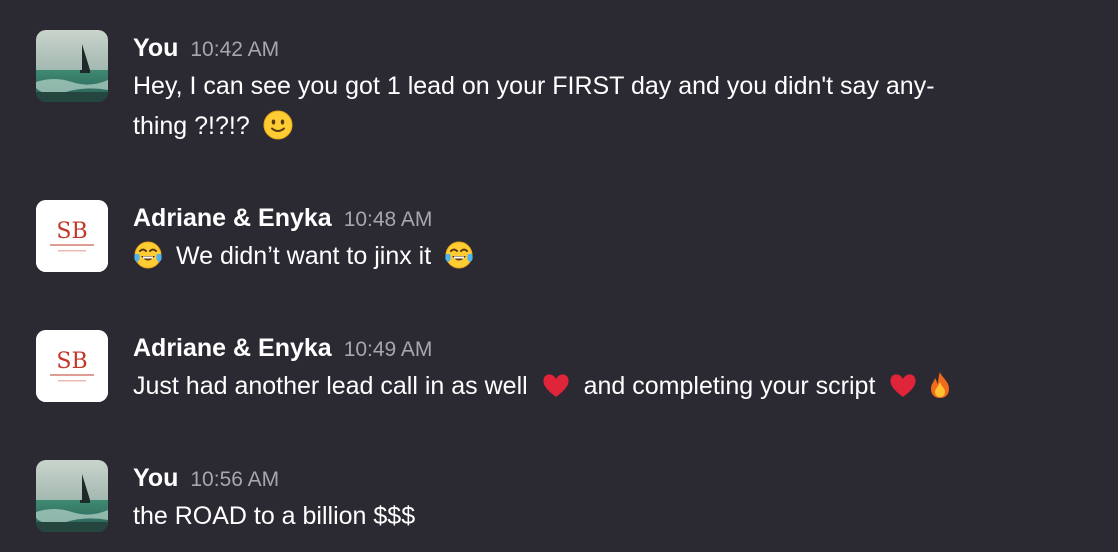 This screenshot has width=1118, height=552. I want to click on timestamp: 10:56 AM, so click(234, 479).